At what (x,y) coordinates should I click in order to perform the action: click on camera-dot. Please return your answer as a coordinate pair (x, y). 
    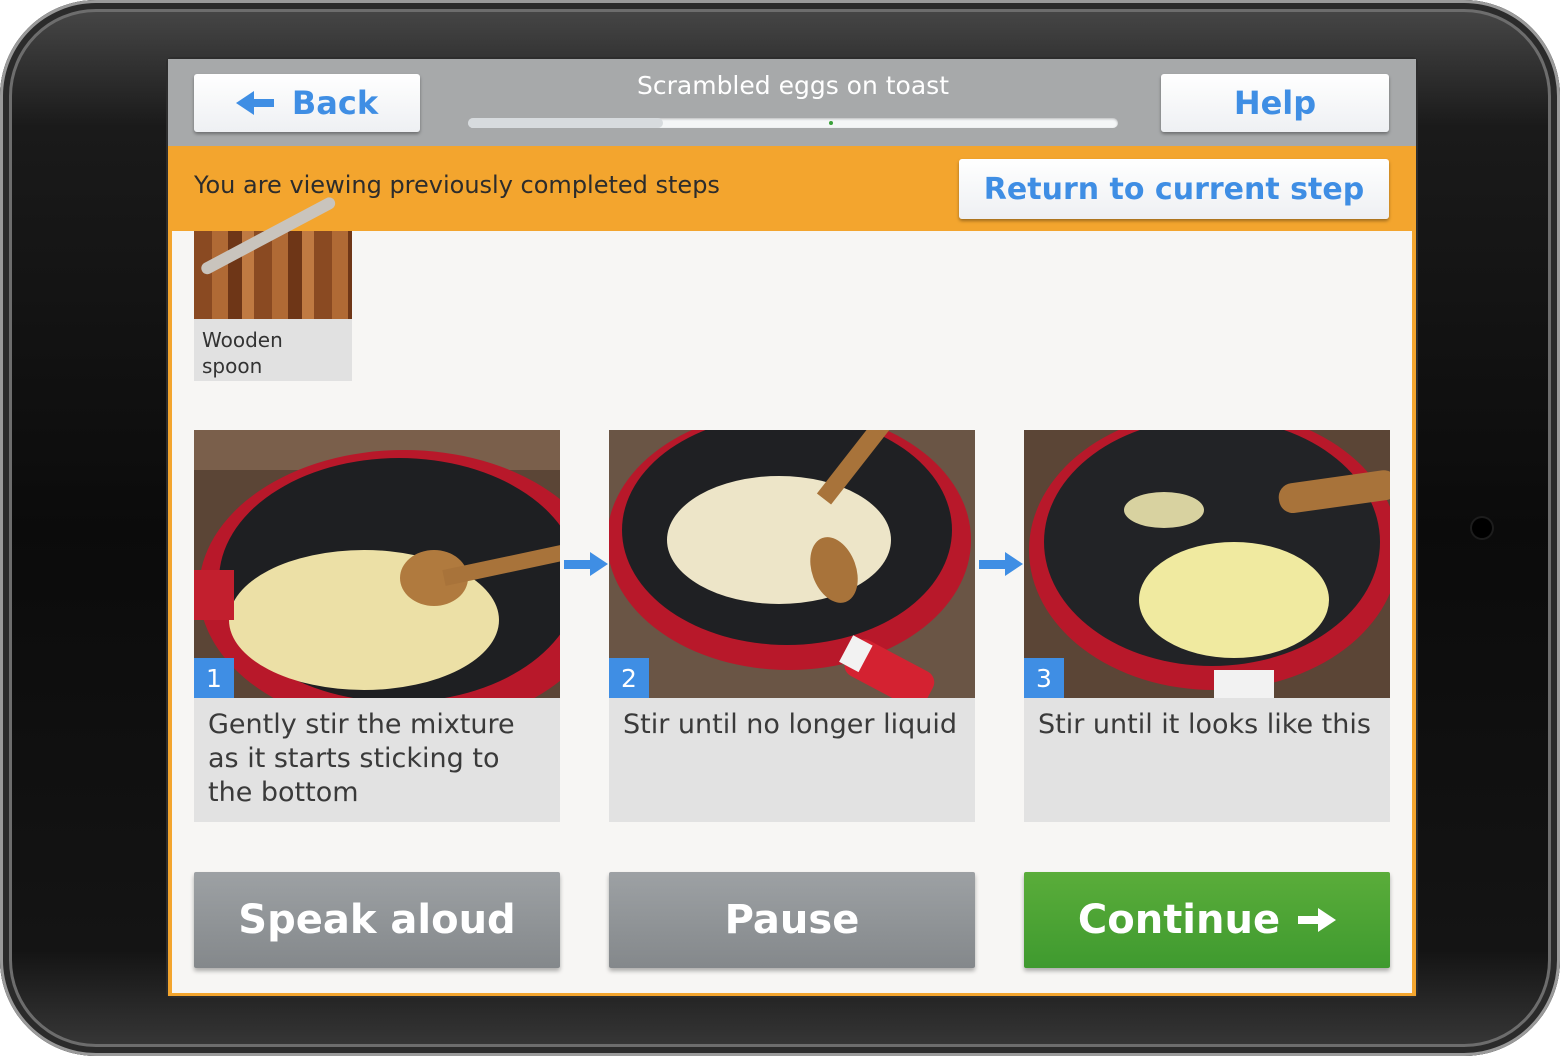
    Looking at the image, I should click on (1482, 528).